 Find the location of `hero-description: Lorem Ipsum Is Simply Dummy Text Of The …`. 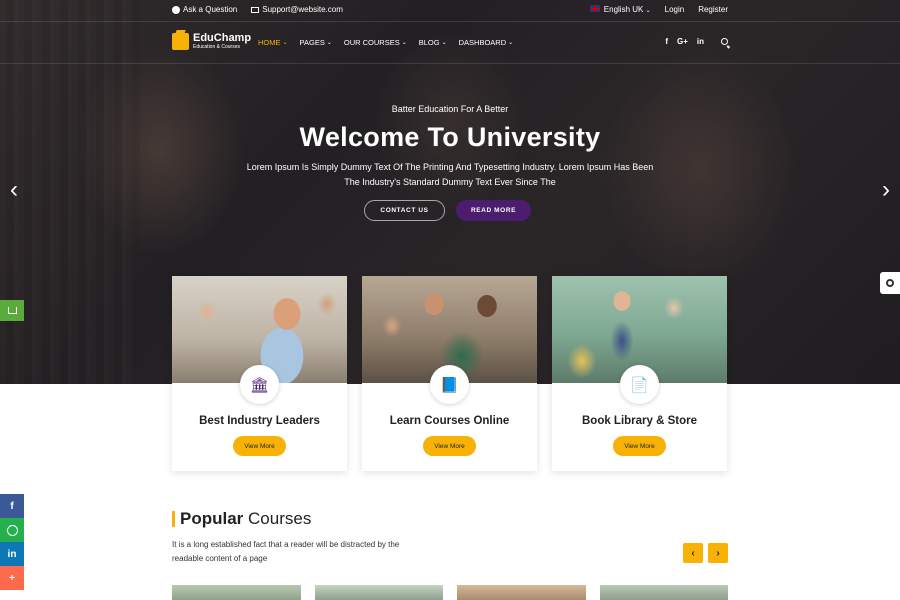

hero-description: Lorem Ipsum Is Simply Dummy Text Of The … is located at coordinates (450, 174).